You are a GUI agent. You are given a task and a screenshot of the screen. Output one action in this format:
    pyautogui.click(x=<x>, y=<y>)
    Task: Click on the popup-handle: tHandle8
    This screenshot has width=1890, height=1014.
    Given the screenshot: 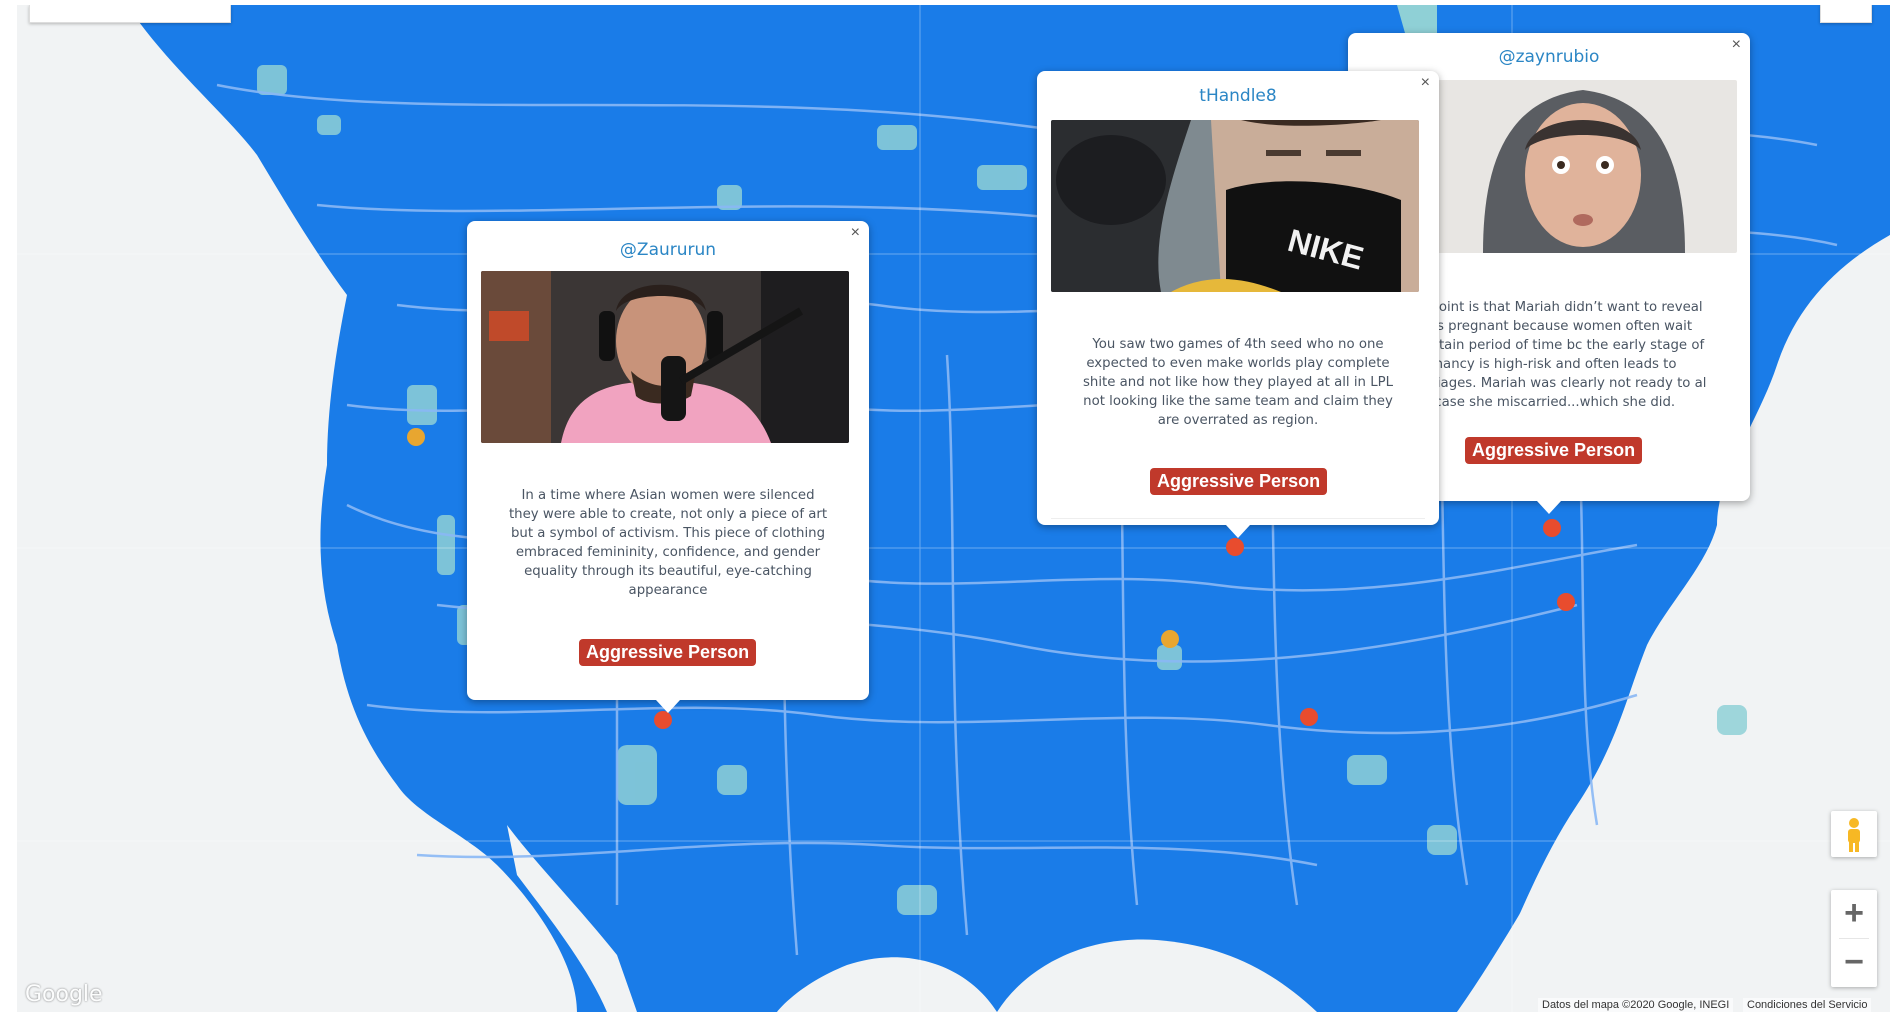 What is the action you would take?
    pyautogui.click(x=1238, y=96)
    